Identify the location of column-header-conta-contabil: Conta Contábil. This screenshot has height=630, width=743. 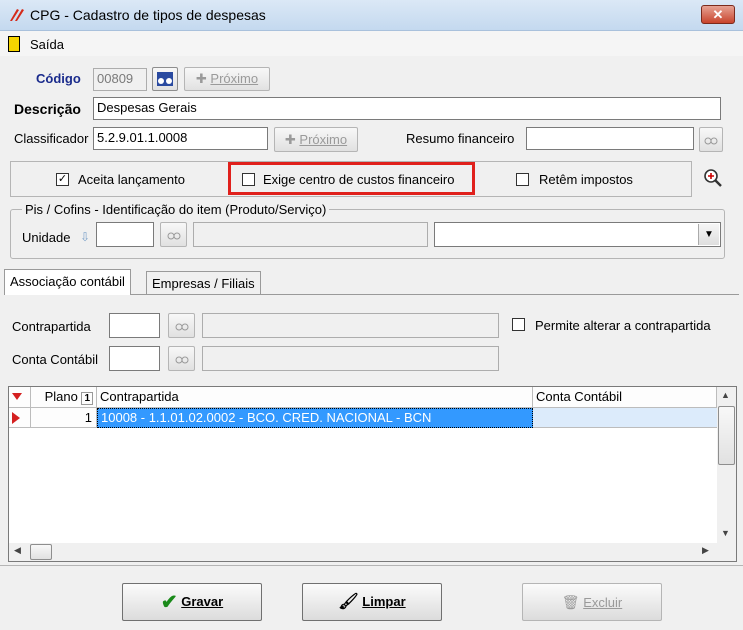
(625, 397).